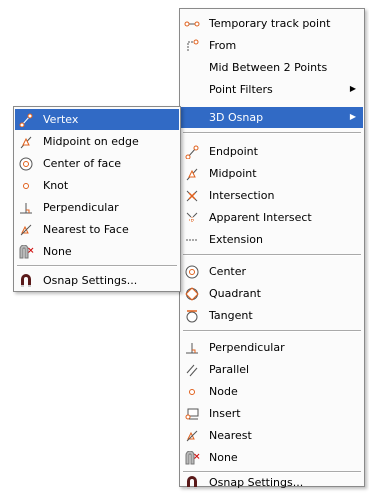 Image resolution: width=369 pixels, height=493 pixels. I want to click on menu-item-label: Point Filters, so click(241, 89).